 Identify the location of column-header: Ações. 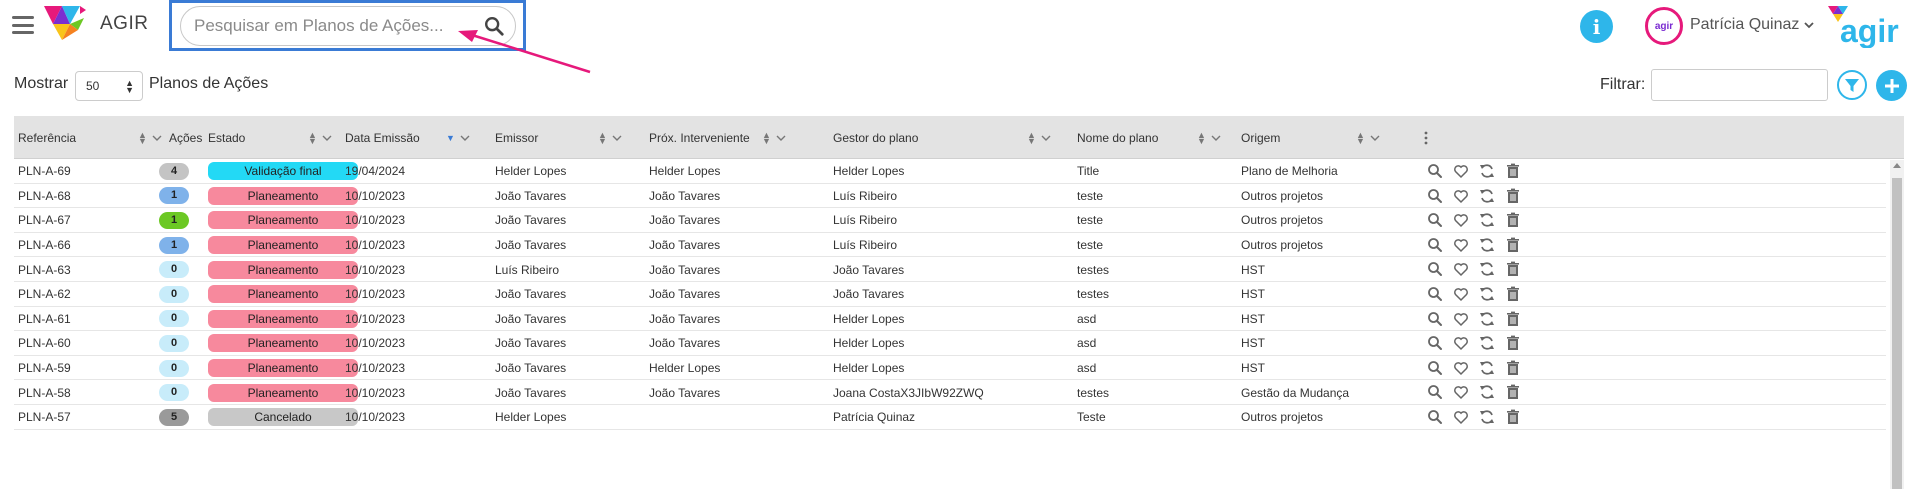
(185, 137).